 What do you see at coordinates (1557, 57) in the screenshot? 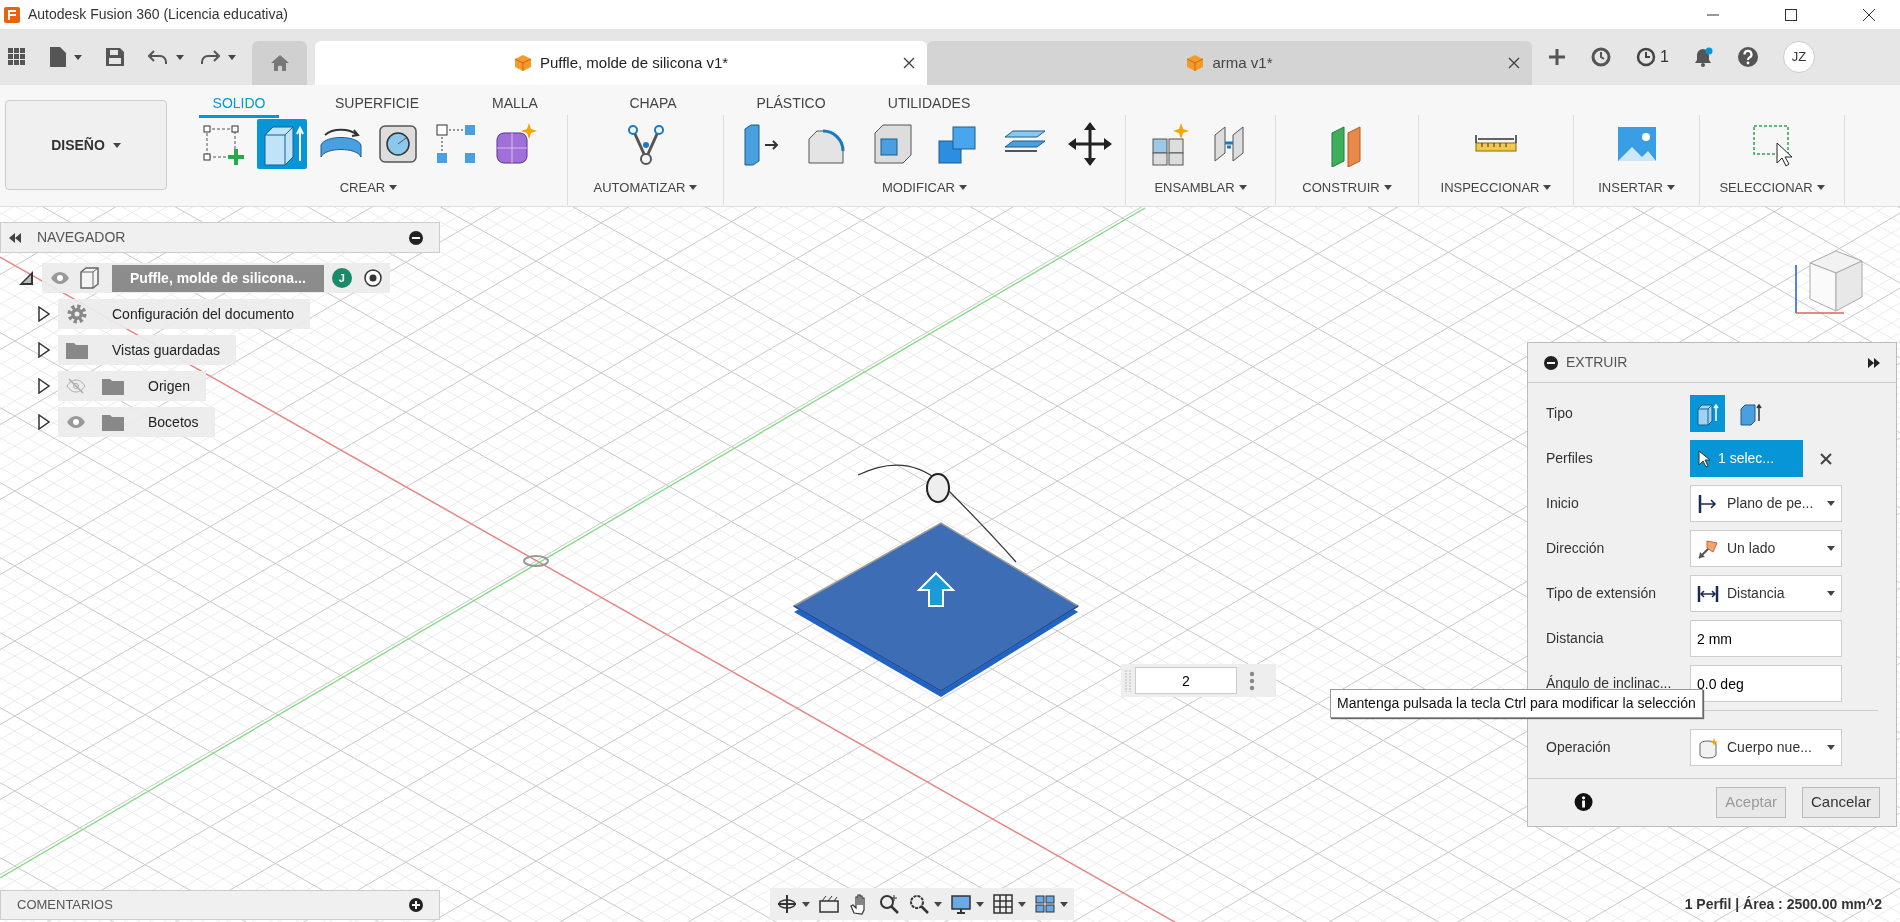
I see `plus-icon` at bounding box center [1557, 57].